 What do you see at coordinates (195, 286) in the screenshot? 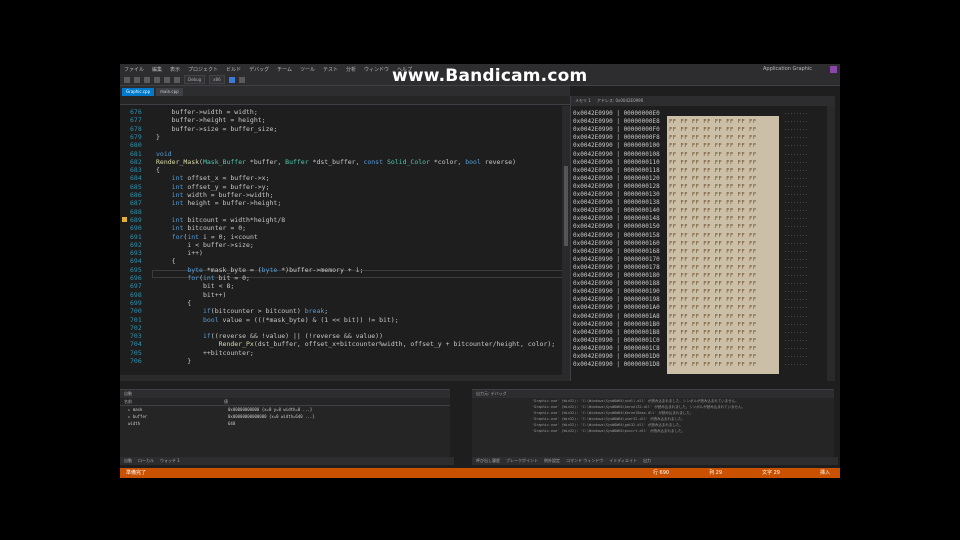
I see `code-line: bit < 8;` at bounding box center [195, 286].